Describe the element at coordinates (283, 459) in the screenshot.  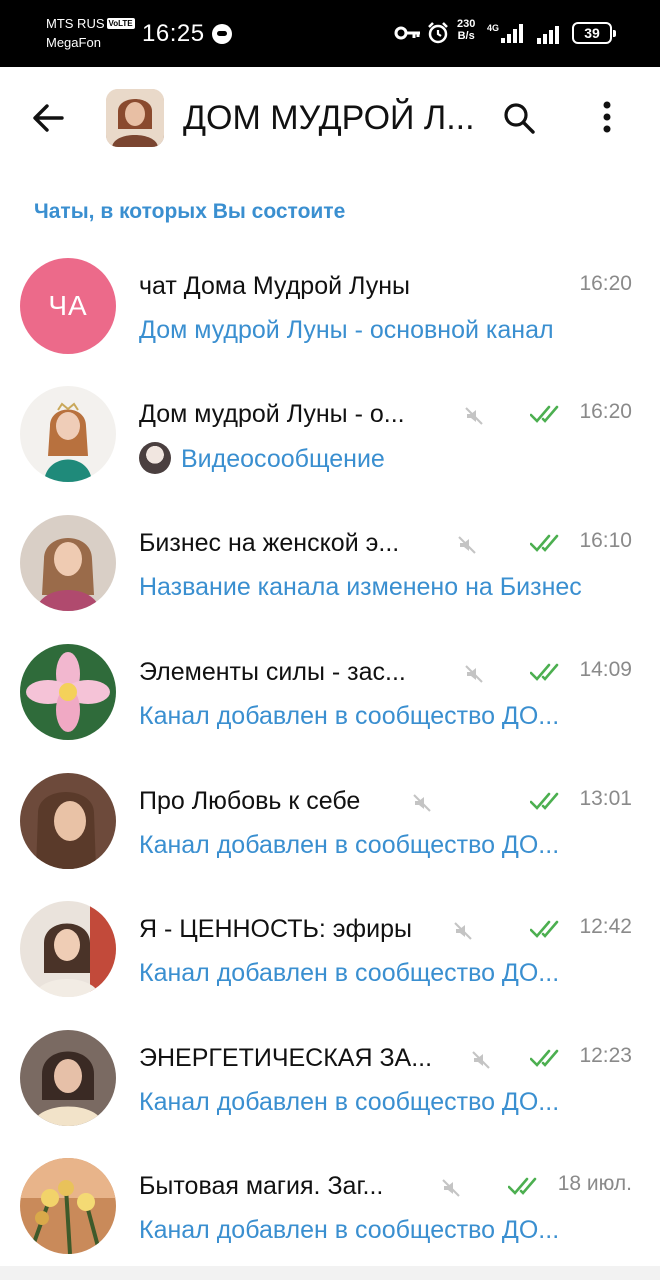
I see `preview-text: Видеосообщение` at that location.